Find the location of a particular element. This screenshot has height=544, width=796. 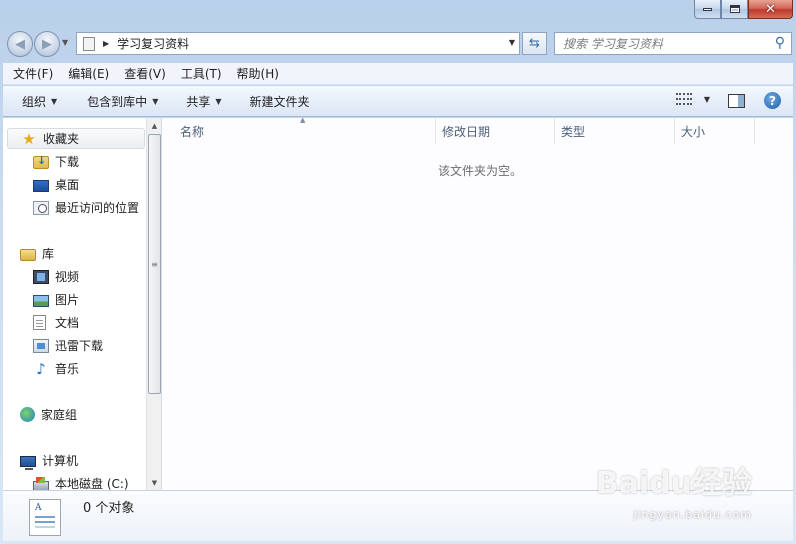

menu-bar: 文件(F) 编辑(E) 查看(V) 工具(T) 帮助(H) is located at coordinates (398, 74).